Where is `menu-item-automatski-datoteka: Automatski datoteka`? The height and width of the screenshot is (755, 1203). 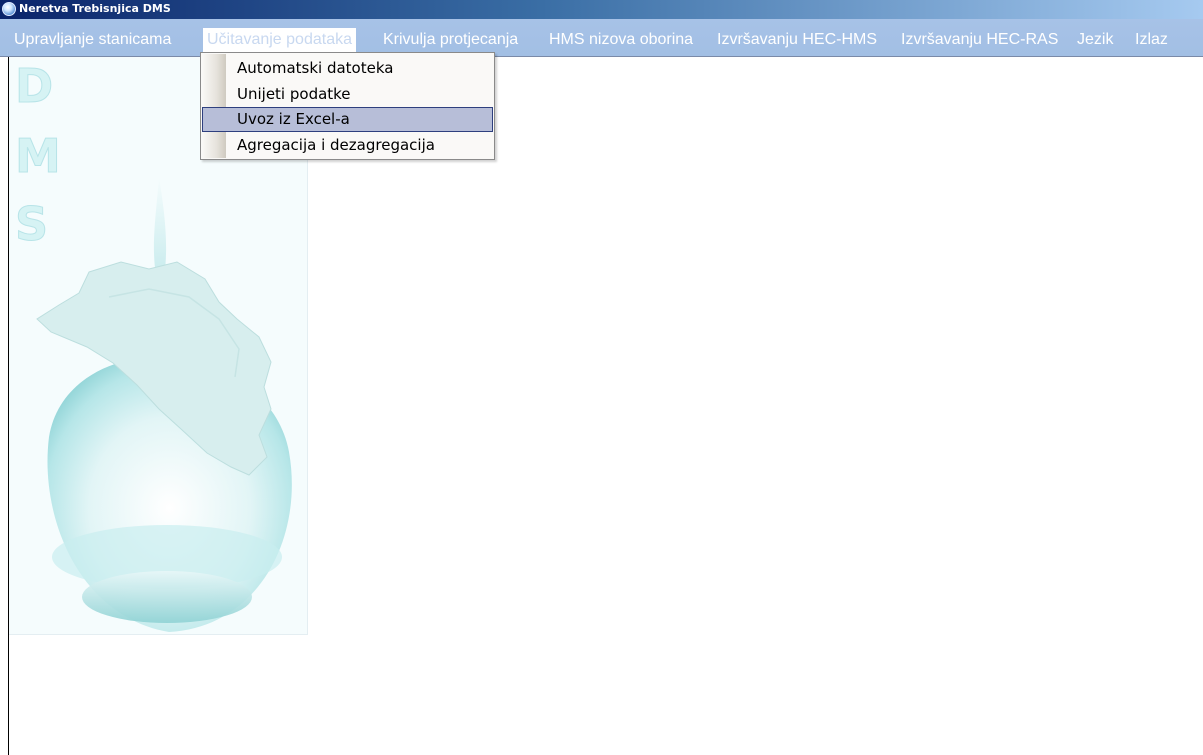 menu-item-automatski-datoteka: Automatski datoteka is located at coordinates (347, 68).